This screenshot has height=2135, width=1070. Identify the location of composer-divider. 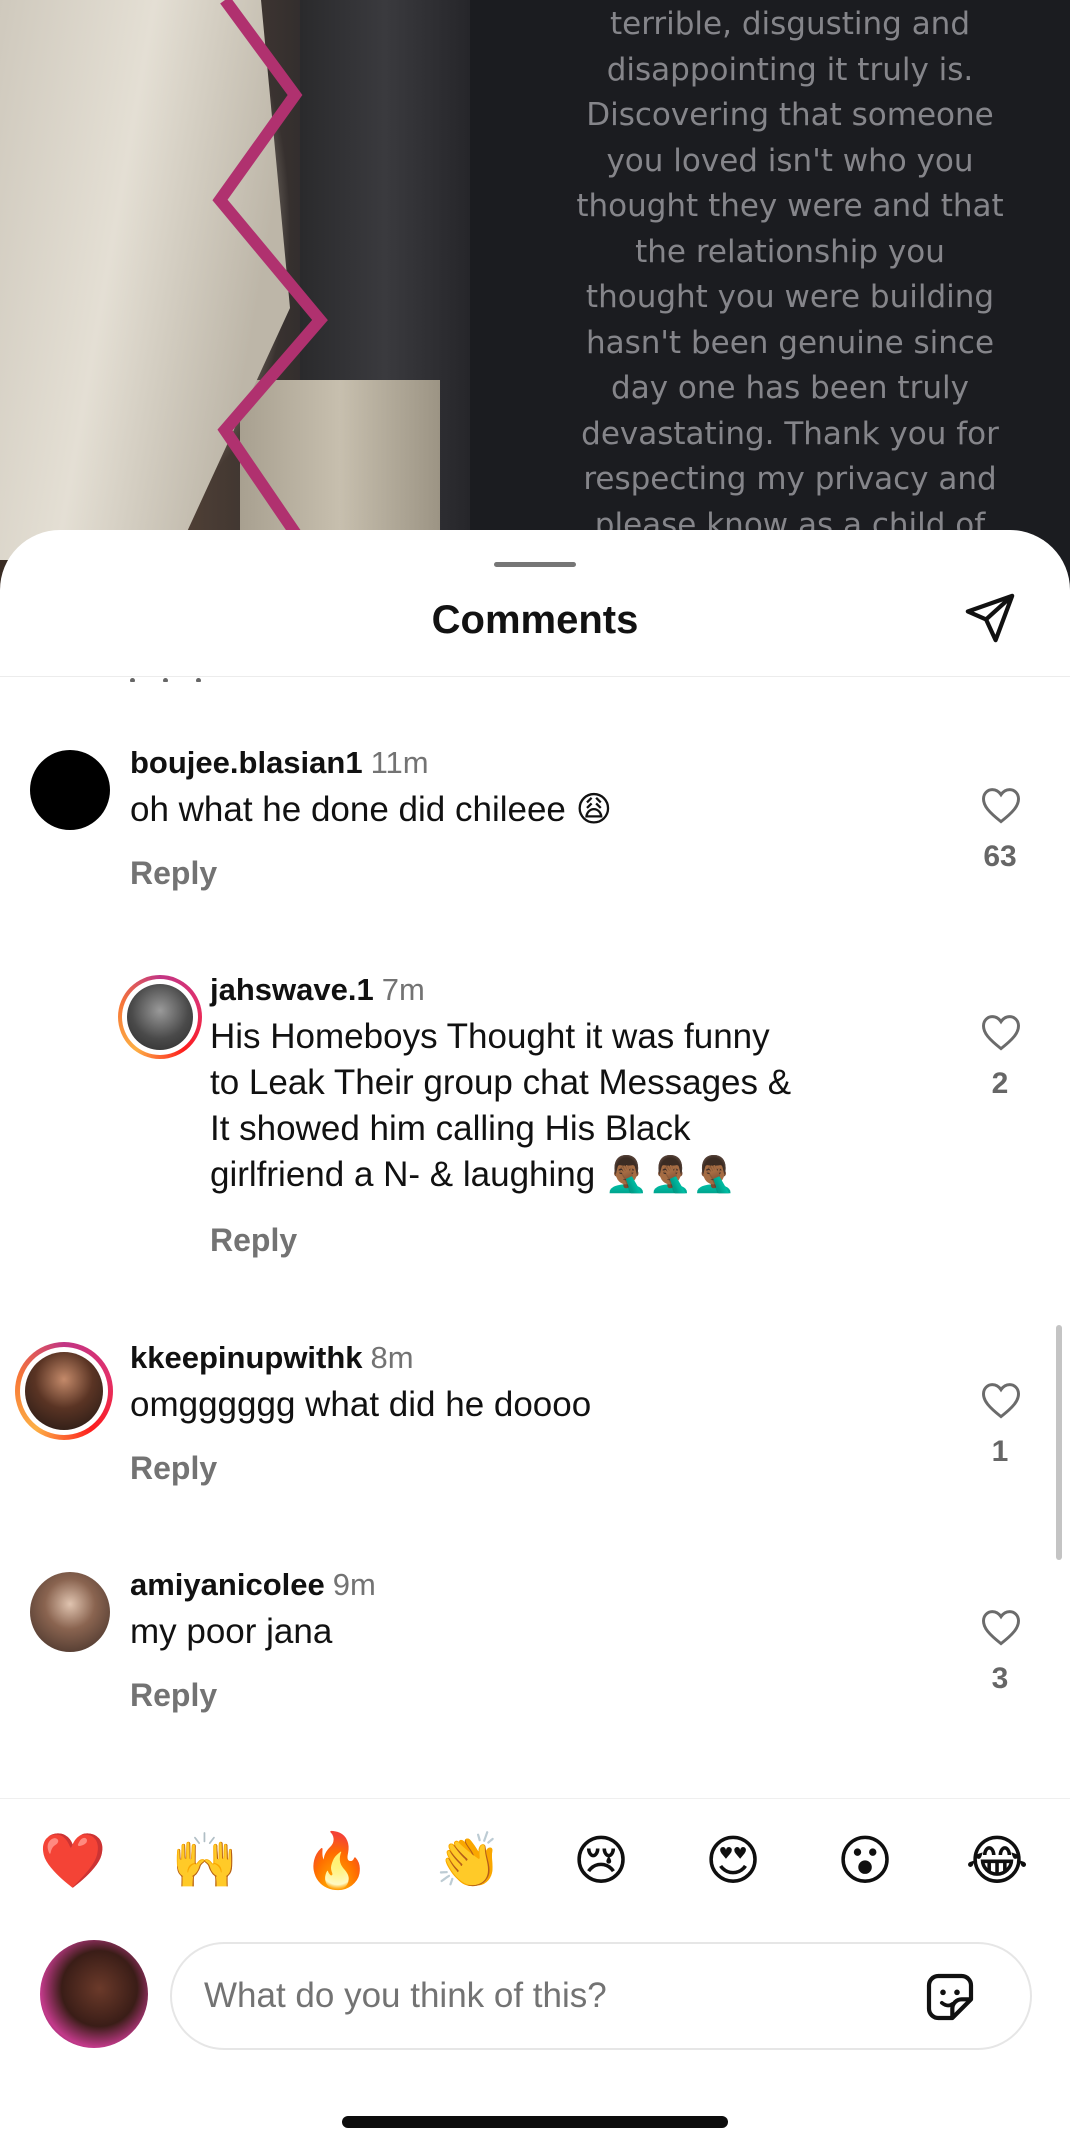
(535, 1798).